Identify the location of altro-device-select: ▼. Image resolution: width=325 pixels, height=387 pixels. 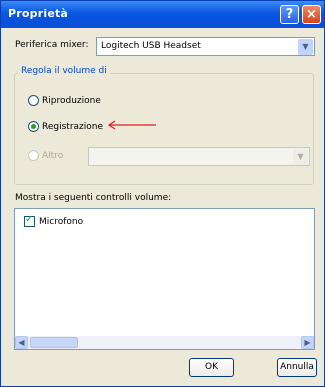
(199, 156).